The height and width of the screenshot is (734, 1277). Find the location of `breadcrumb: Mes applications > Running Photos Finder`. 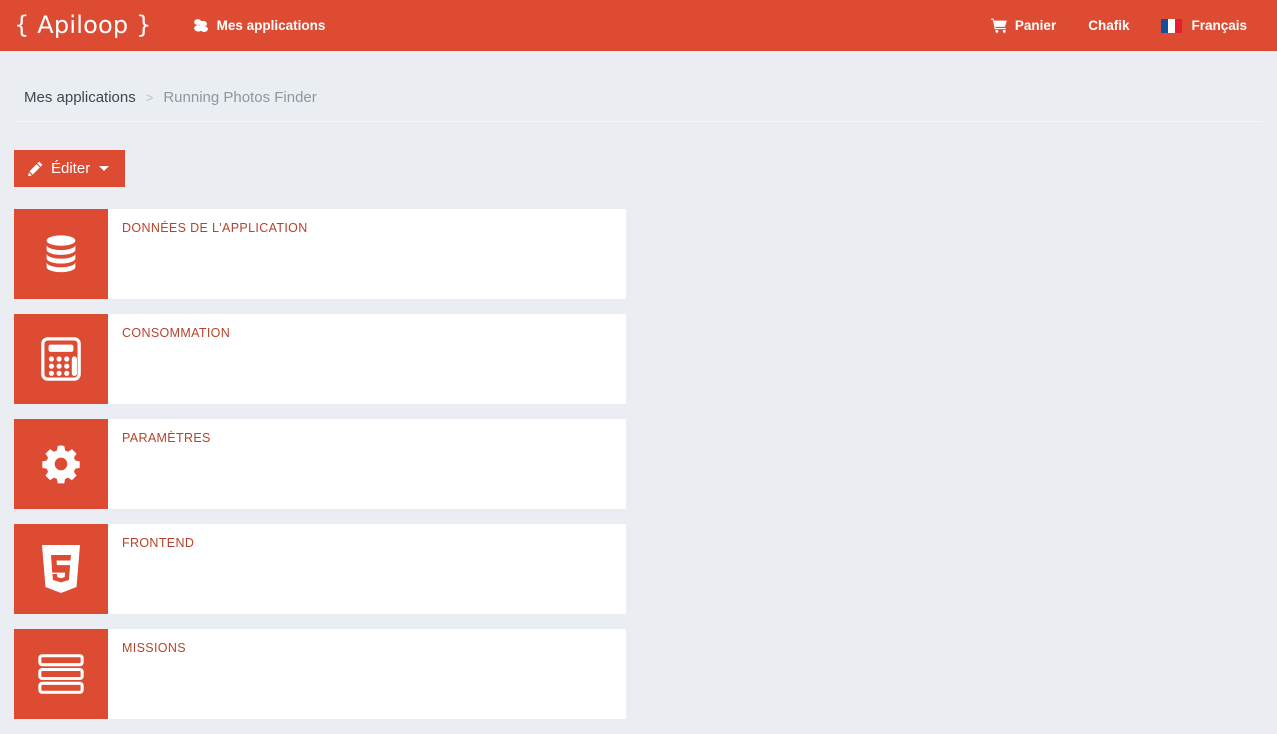

breadcrumb: Mes applications > Running Photos Finder is located at coordinates (638, 86).